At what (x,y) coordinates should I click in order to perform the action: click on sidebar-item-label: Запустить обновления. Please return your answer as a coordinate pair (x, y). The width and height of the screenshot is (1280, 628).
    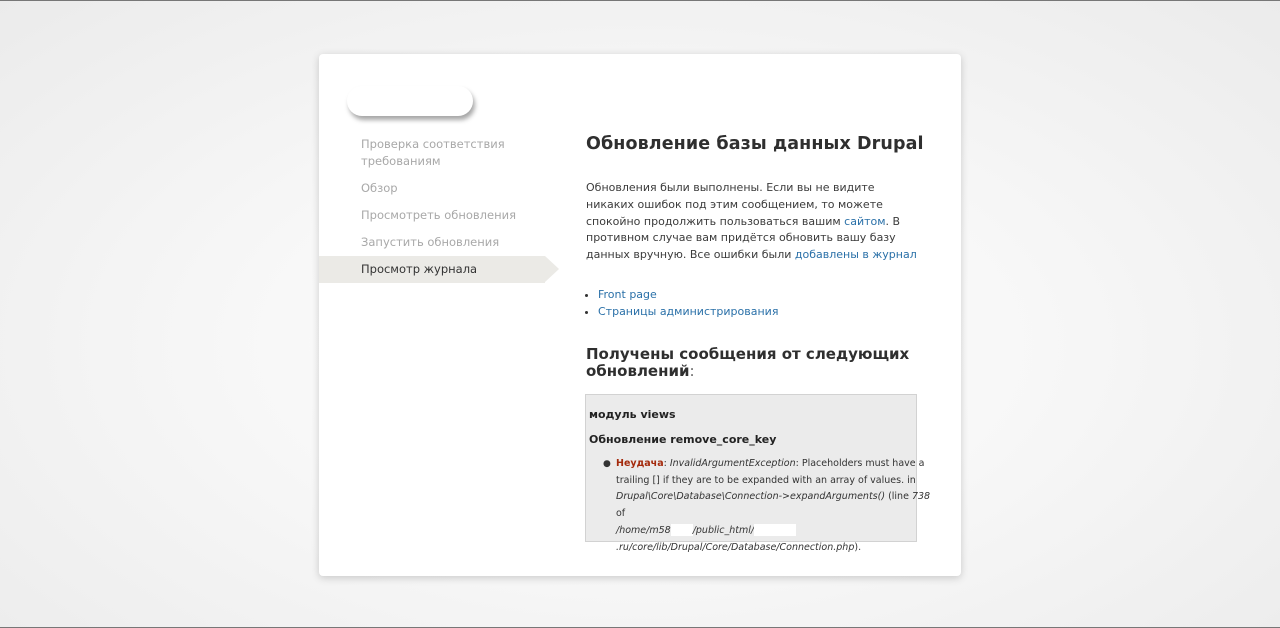
    Looking at the image, I should click on (430, 242).